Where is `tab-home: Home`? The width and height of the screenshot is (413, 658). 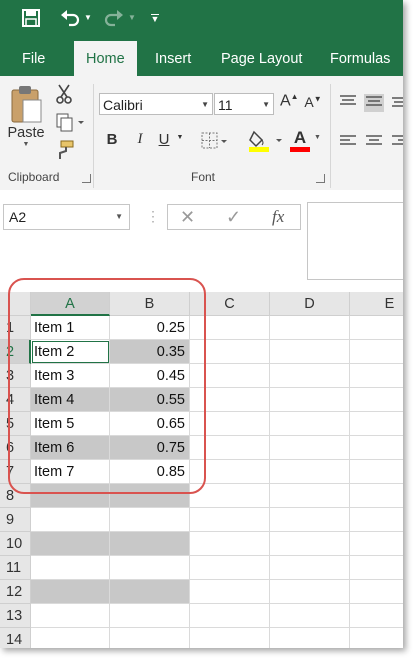 tab-home: Home is located at coordinates (105, 58).